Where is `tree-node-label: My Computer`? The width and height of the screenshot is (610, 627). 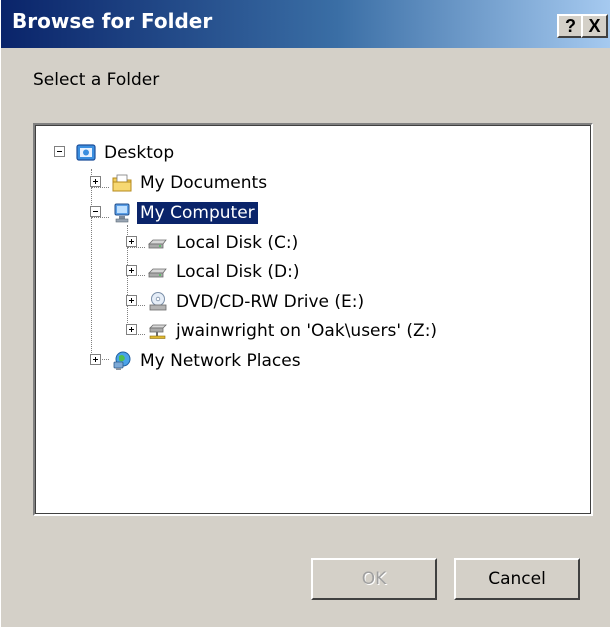
tree-node-label: My Computer is located at coordinates (197, 213).